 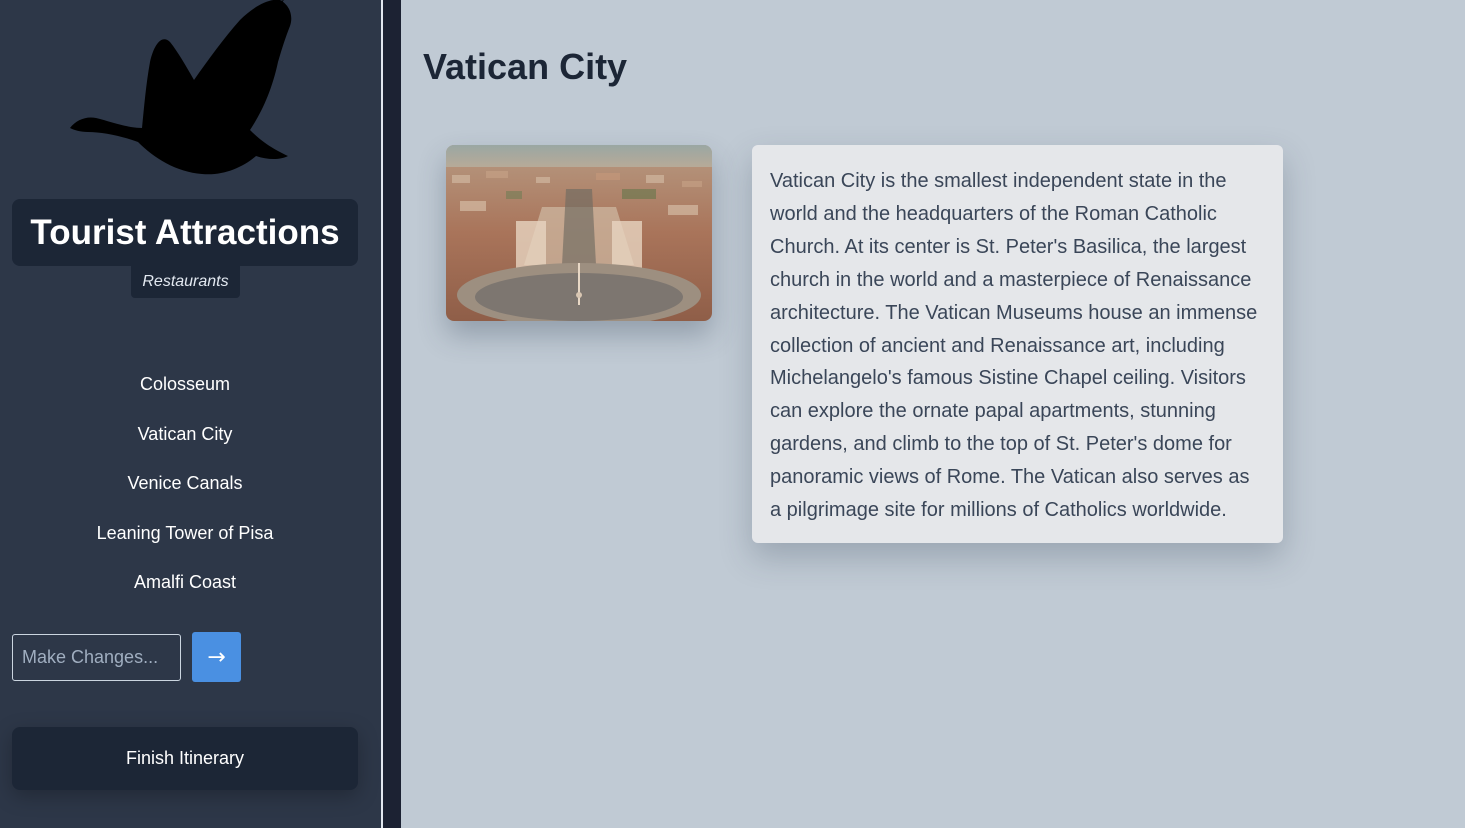 I want to click on nav-item-amalfi-coast: Amalfi Coast, so click(x=185, y=583).